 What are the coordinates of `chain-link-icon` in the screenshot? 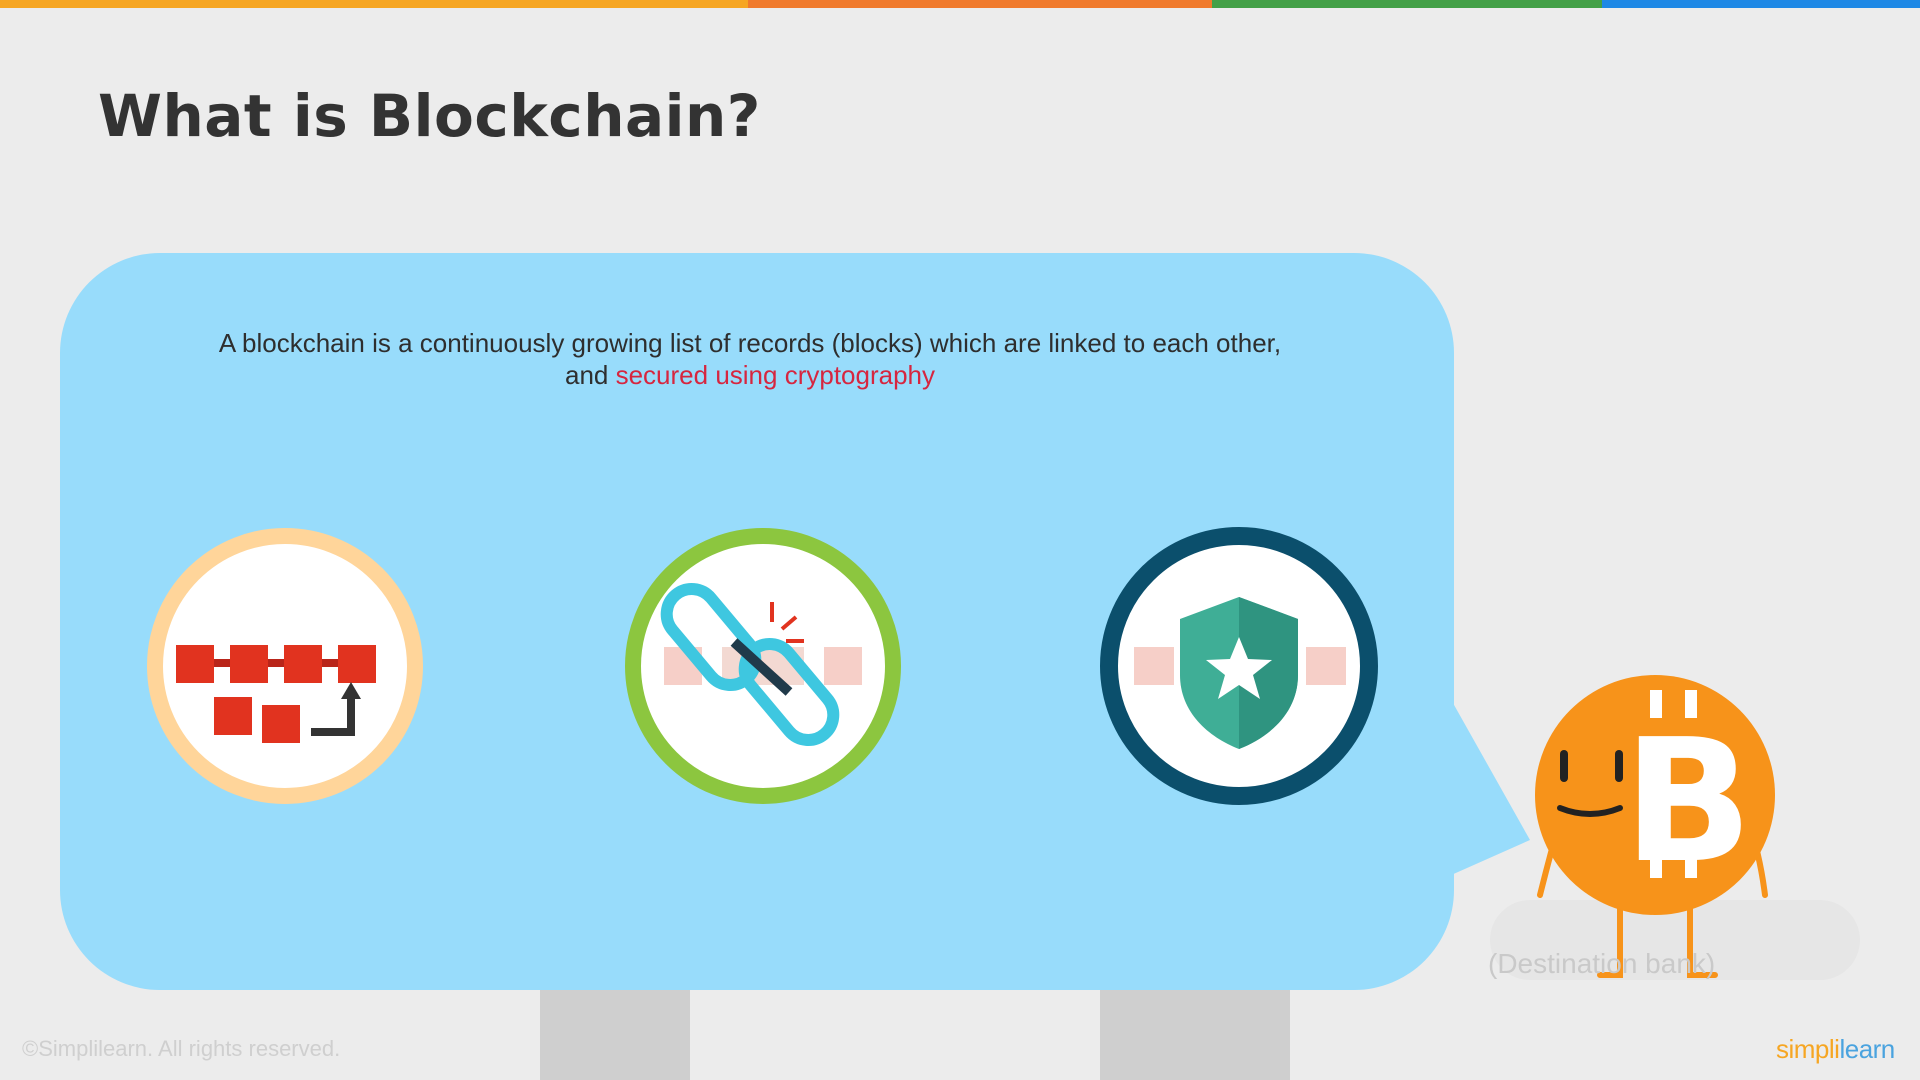 It's located at (763, 666).